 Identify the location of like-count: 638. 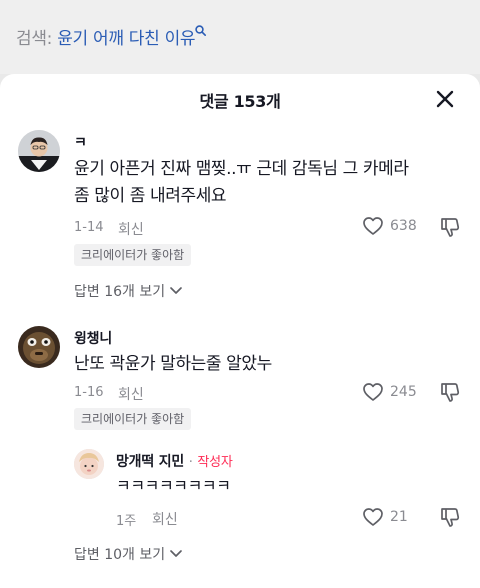
(403, 226).